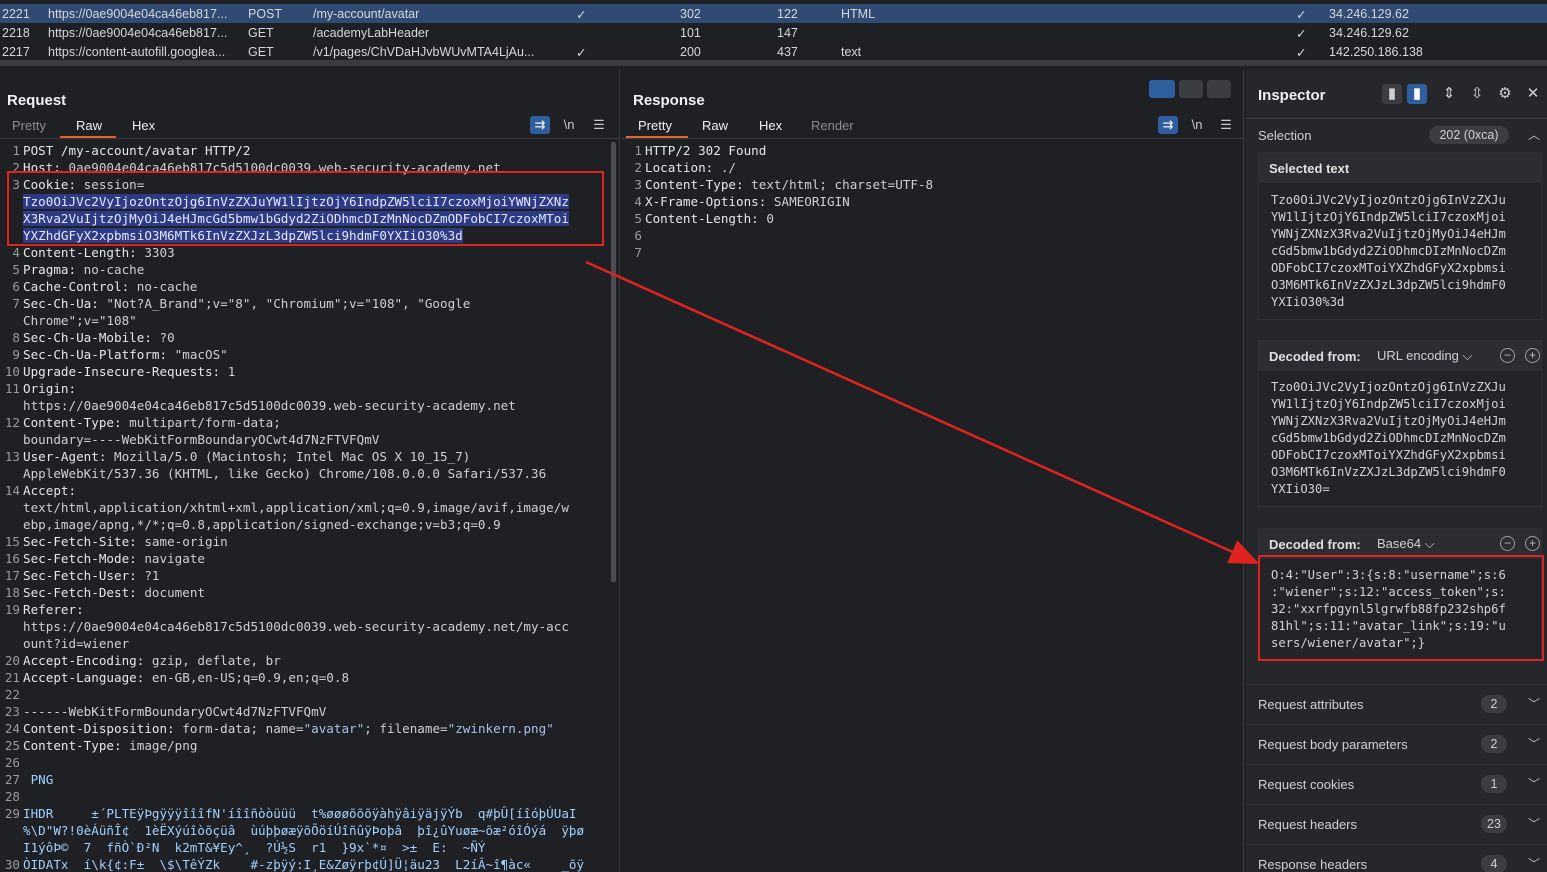 This screenshot has width=1547, height=872. I want to click on line-number: 4, so click(638, 201).